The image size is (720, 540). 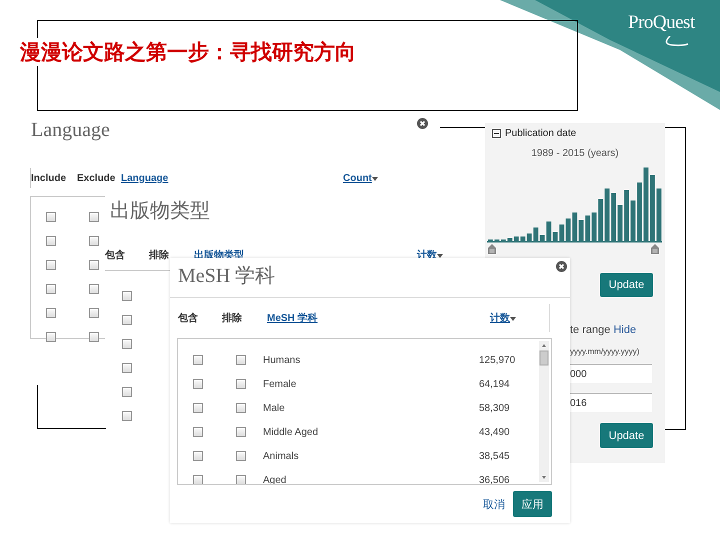 I want to click on sort-link: Count, so click(x=357, y=178).